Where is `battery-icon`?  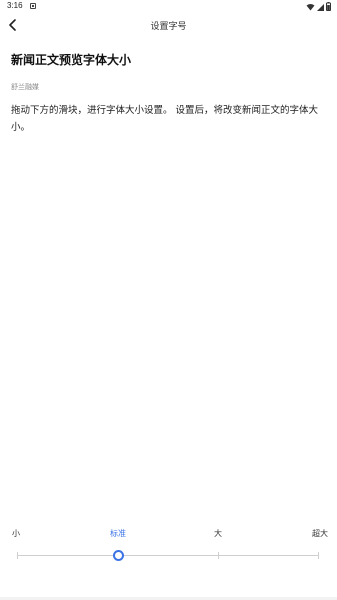
battery-icon is located at coordinates (328, 6).